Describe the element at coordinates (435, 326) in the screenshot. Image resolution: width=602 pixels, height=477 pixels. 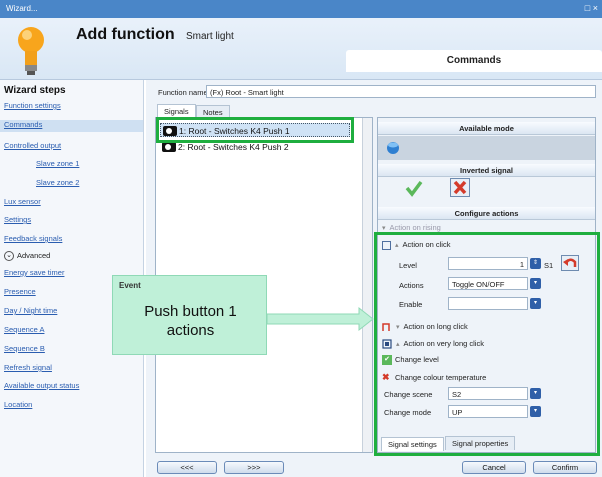
I see `action-on-long-click-label: Action on long click` at that location.